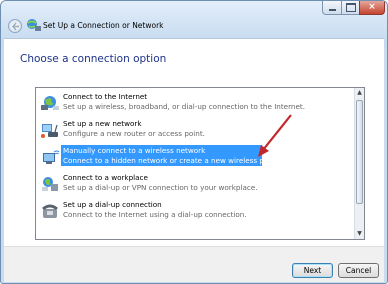 This screenshot has width=388, height=284. Describe the element at coordinates (359, 152) in the screenshot. I see `scrollbar-thumb` at that location.